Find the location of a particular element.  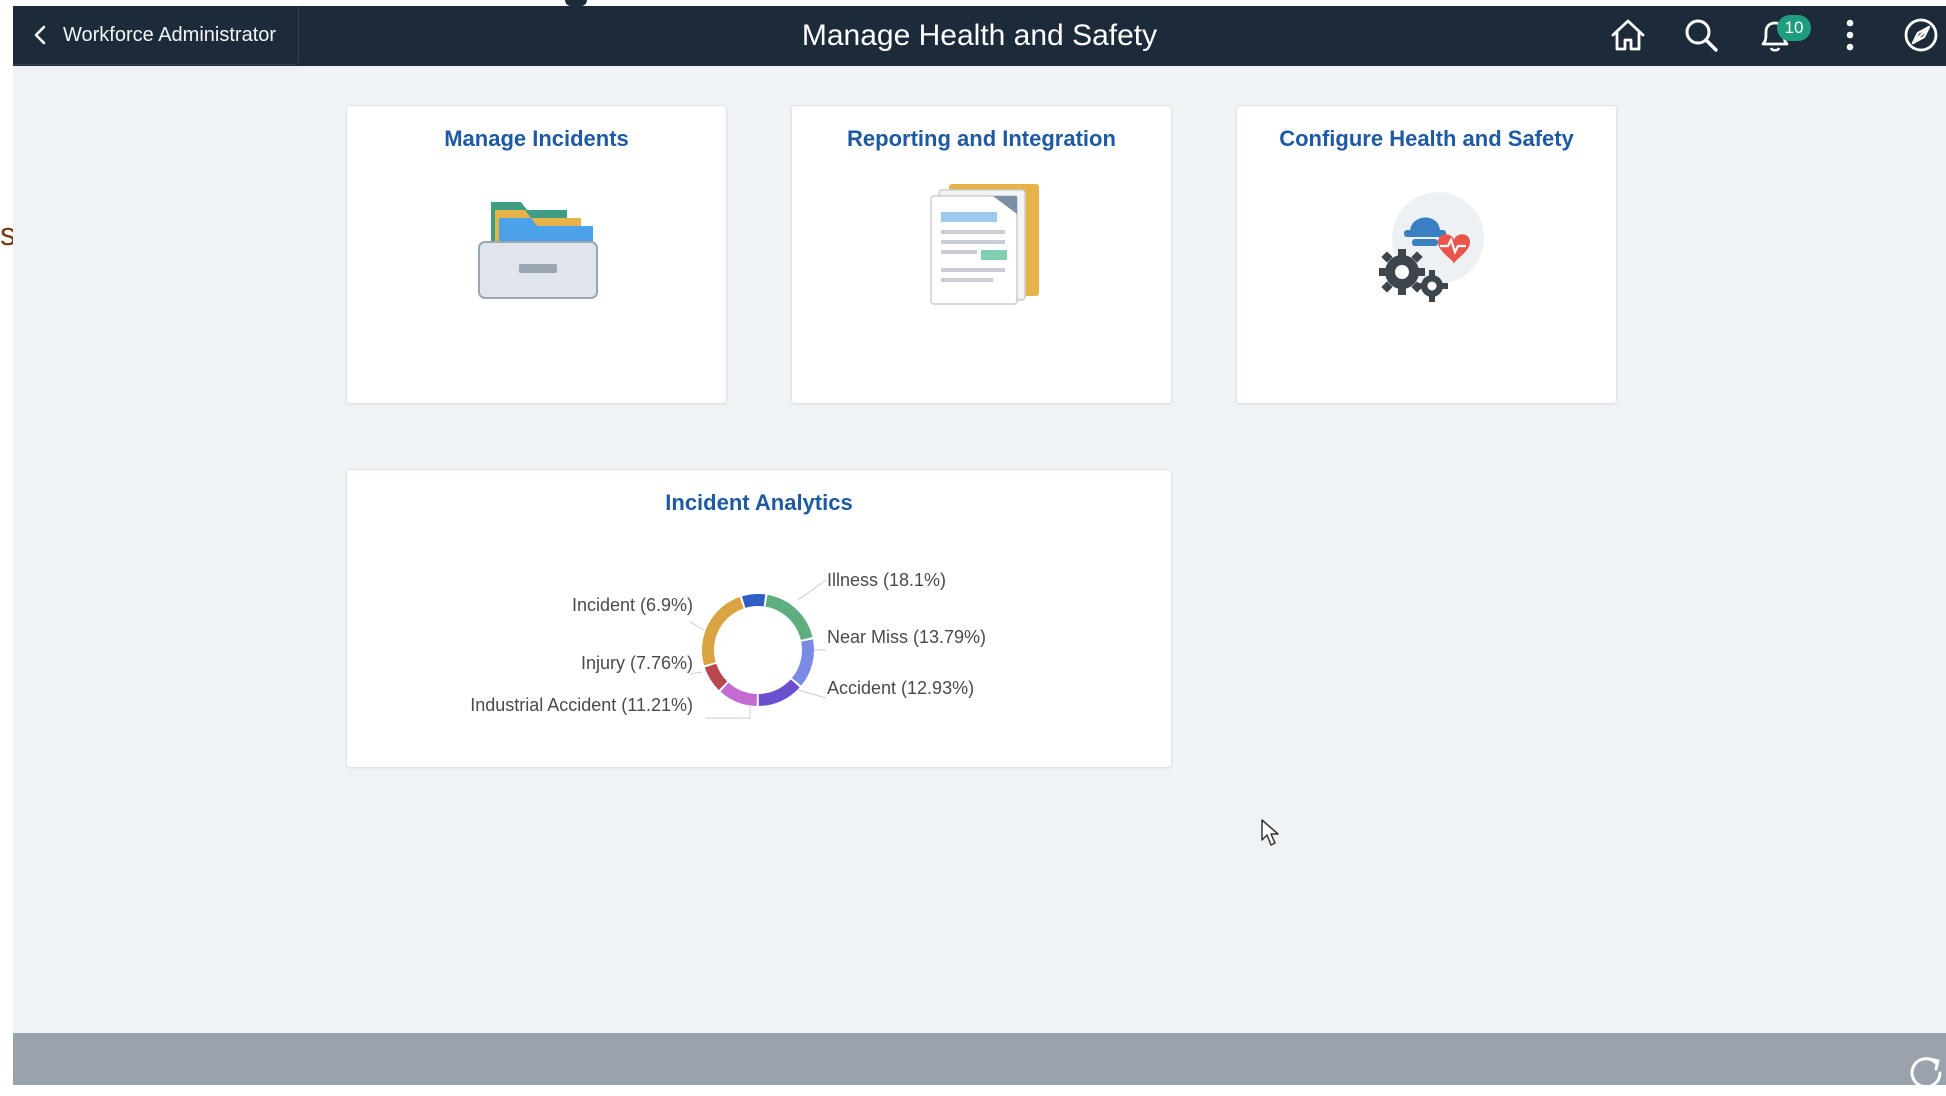

label-near-miss: Near Miss (13.79%) is located at coordinates (907, 637).